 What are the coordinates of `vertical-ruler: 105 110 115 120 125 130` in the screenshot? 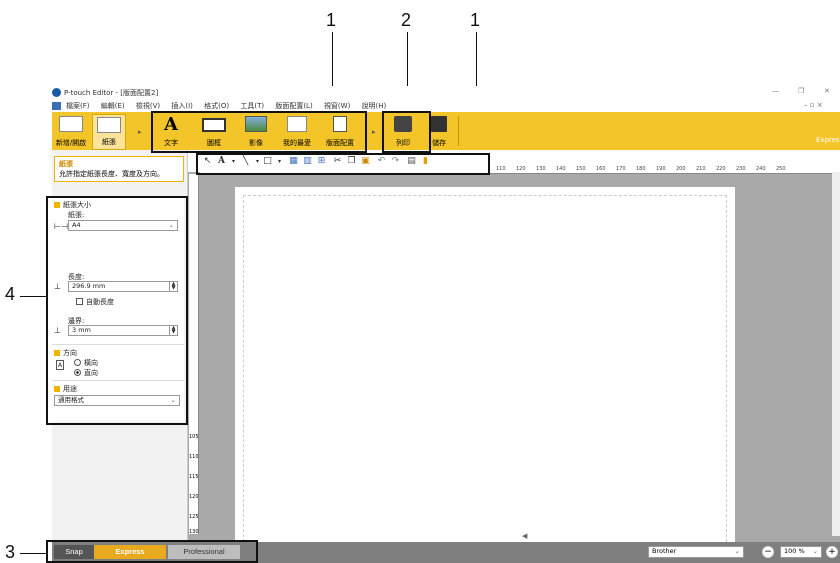 It's located at (194, 354).